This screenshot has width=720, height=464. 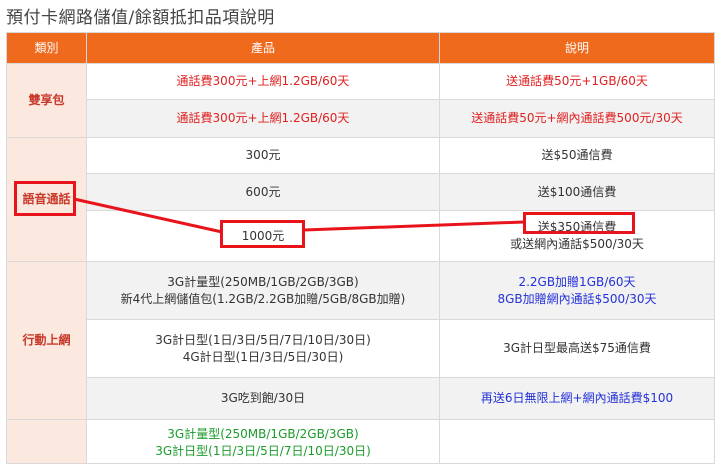 What do you see at coordinates (45, 198) in the screenshot?
I see `highlight-box-category` at bounding box center [45, 198].